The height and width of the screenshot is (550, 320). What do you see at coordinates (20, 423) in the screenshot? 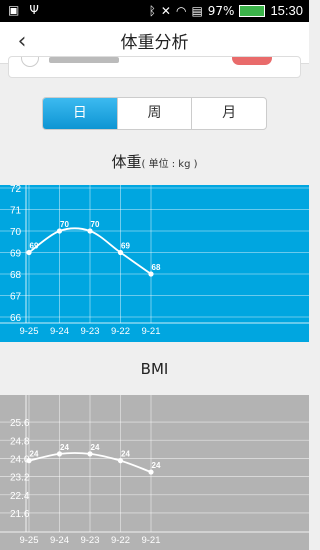
I see `bmi-ytick-label: 25.6` at bounding box center [20, 423].